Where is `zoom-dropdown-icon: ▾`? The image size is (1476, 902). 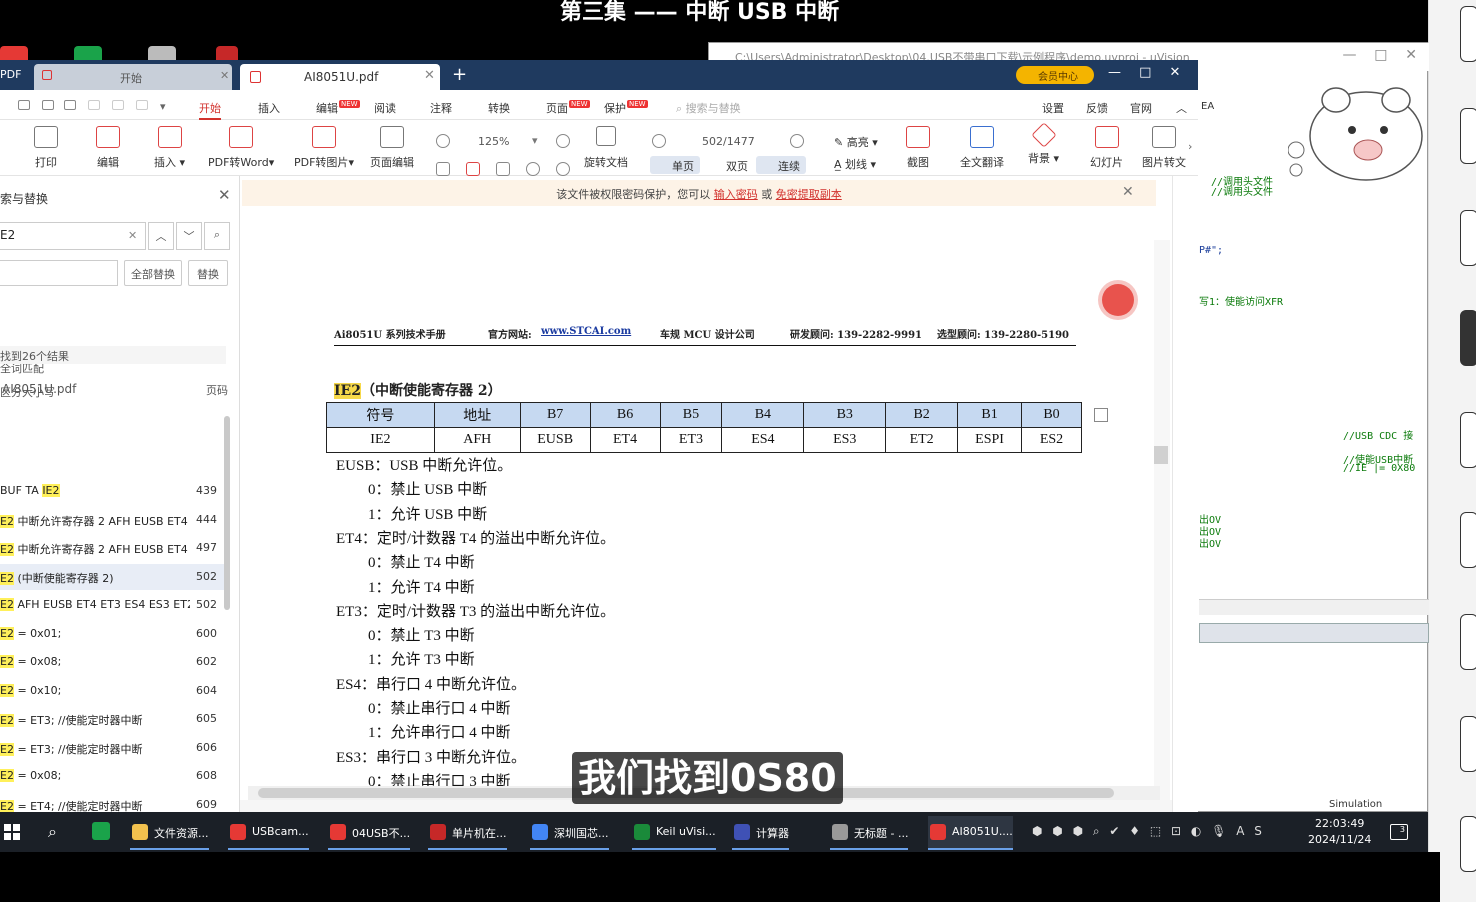 zoom-dropdown-icon: ▾ is located at coordinates (535, 140).